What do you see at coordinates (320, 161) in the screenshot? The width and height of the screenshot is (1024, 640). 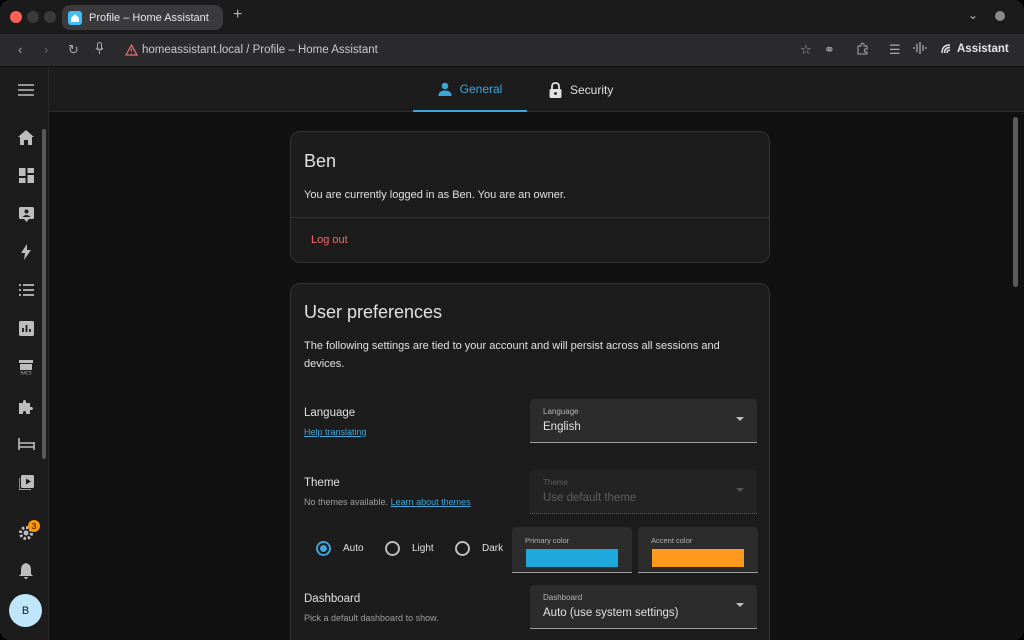 I see `user-name: Ben` at bounding box center [320, 161].